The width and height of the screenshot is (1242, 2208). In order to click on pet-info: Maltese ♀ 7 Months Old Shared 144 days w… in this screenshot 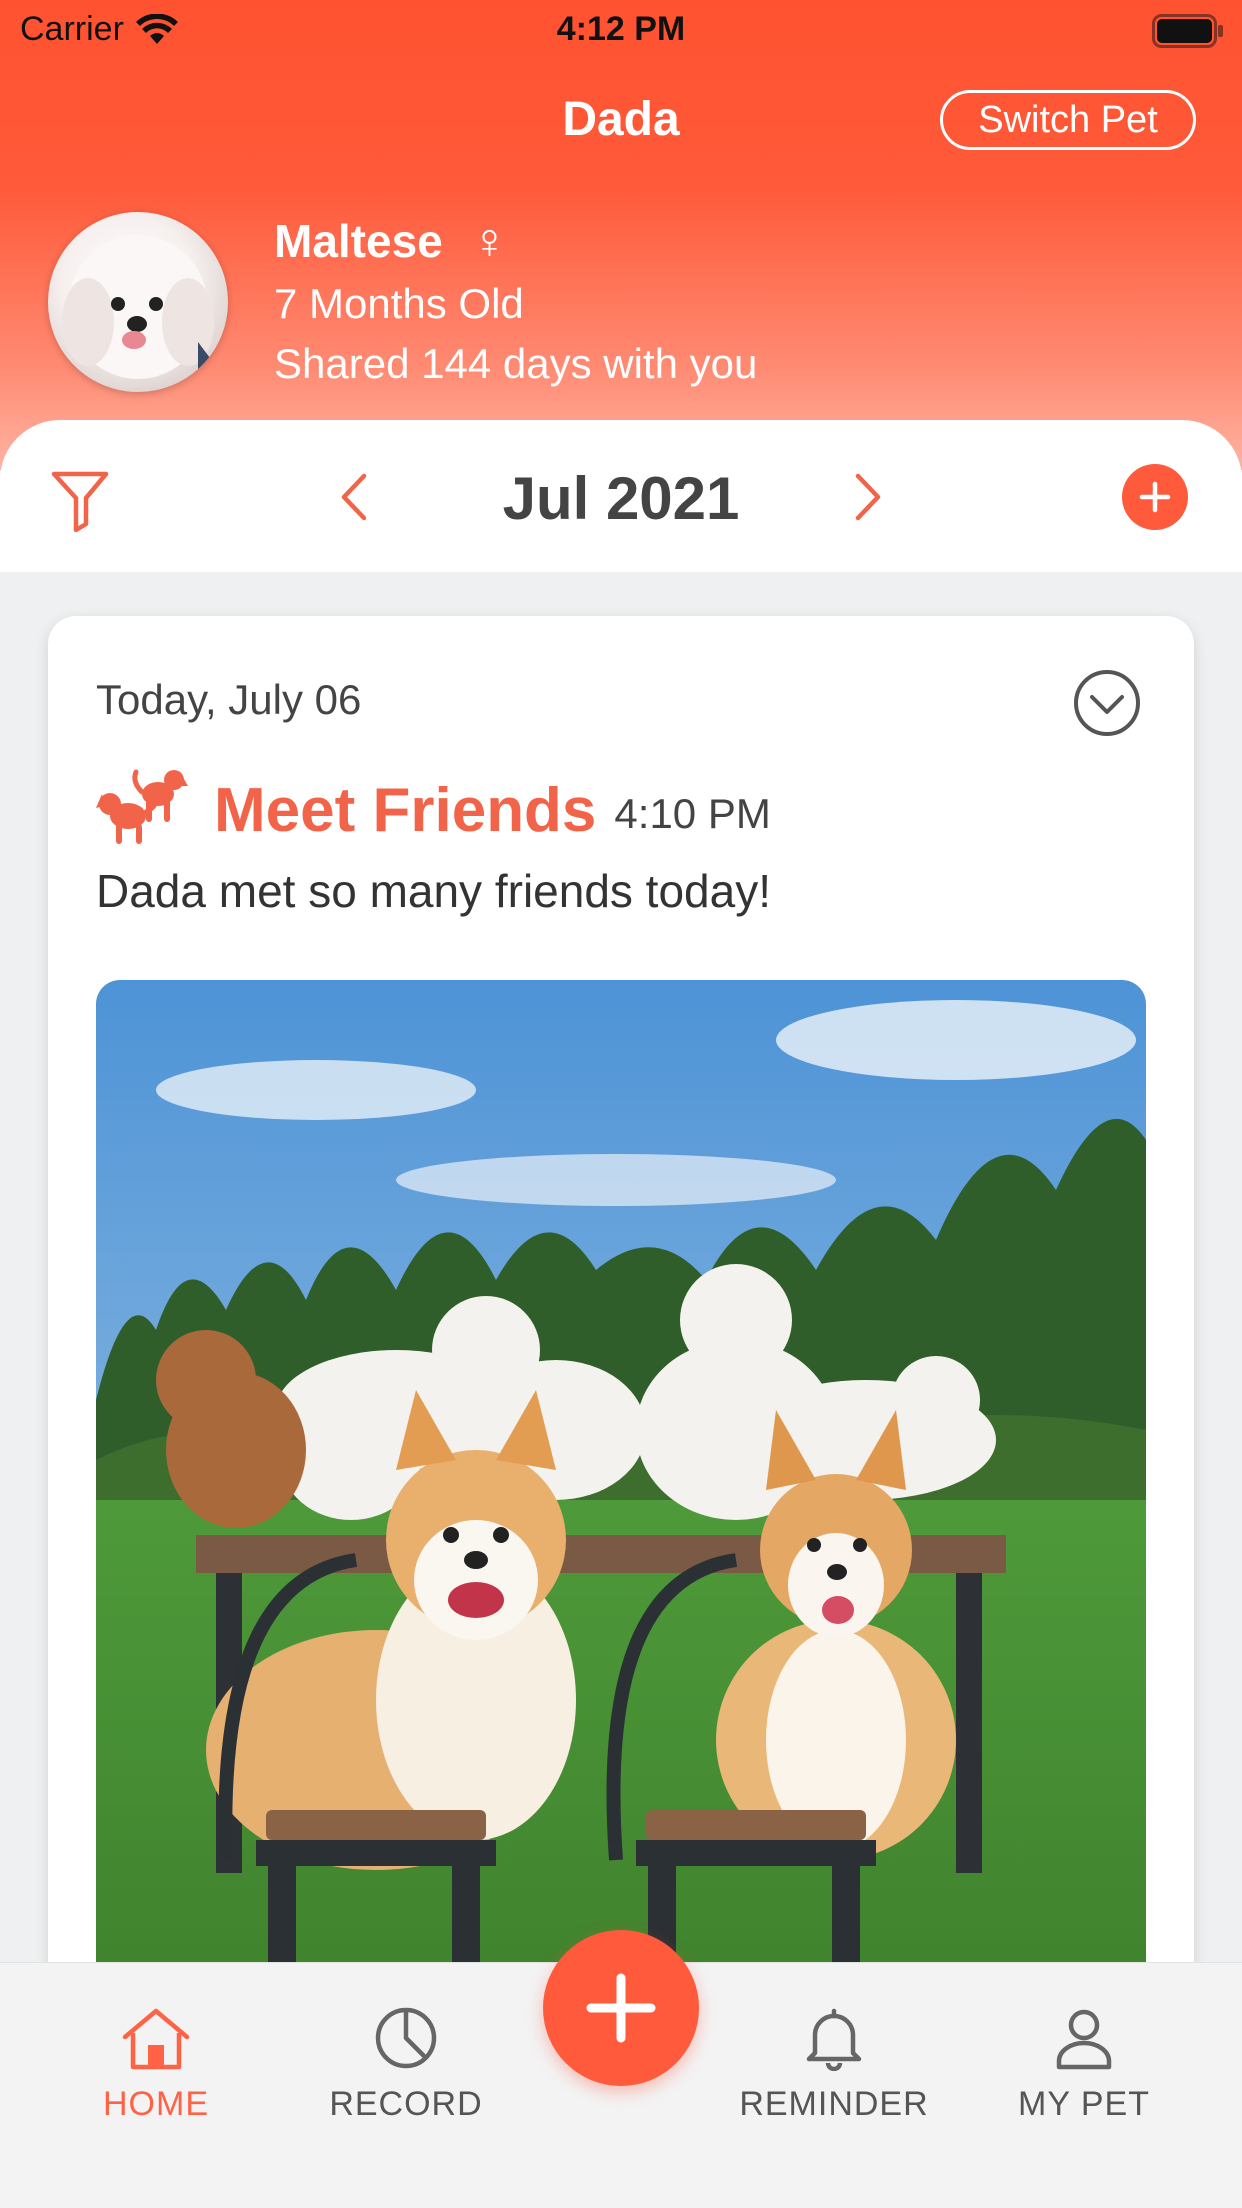, I will do `click(515, 302)`.